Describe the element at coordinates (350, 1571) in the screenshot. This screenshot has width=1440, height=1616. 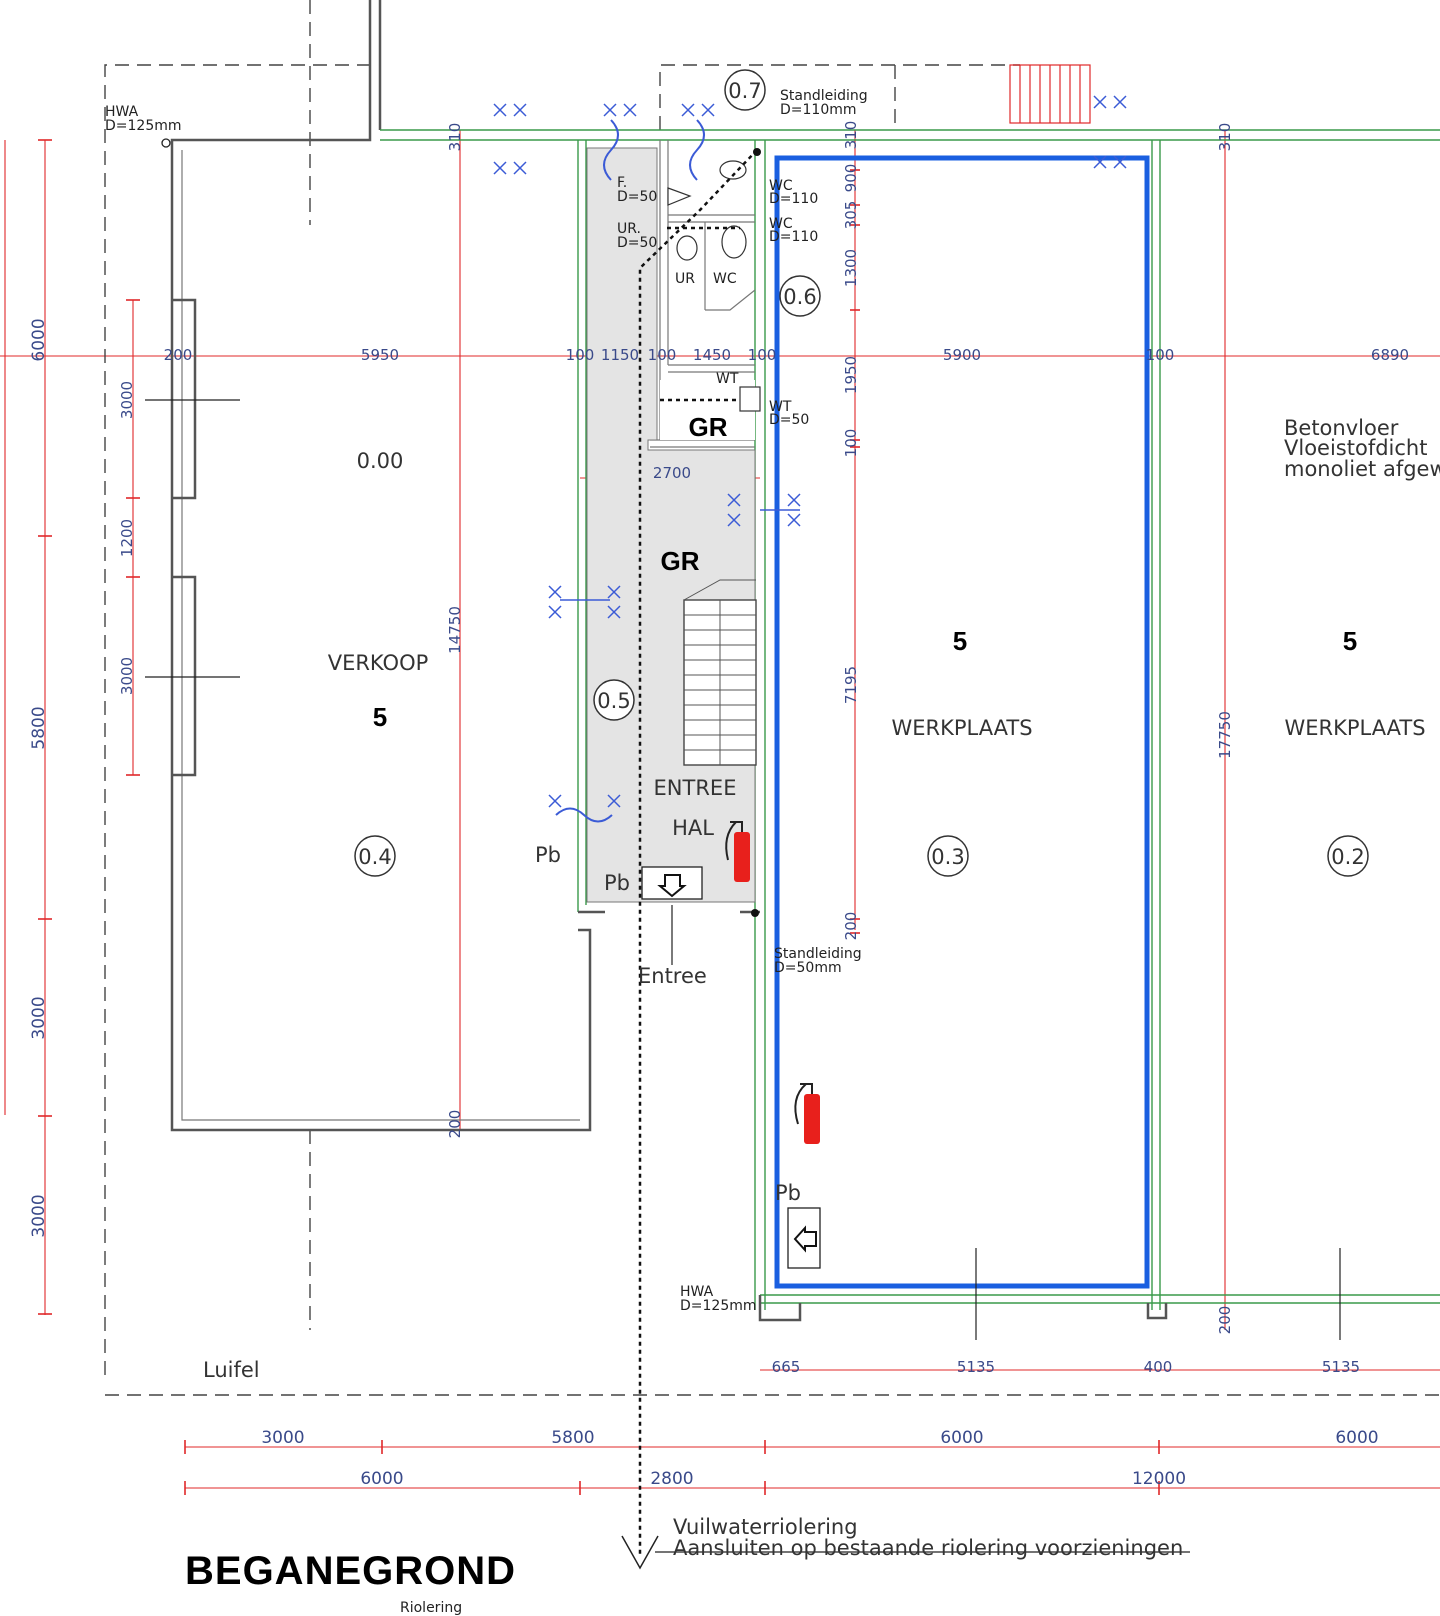
I see `drawing-title: BEGANEGROND` at that location.